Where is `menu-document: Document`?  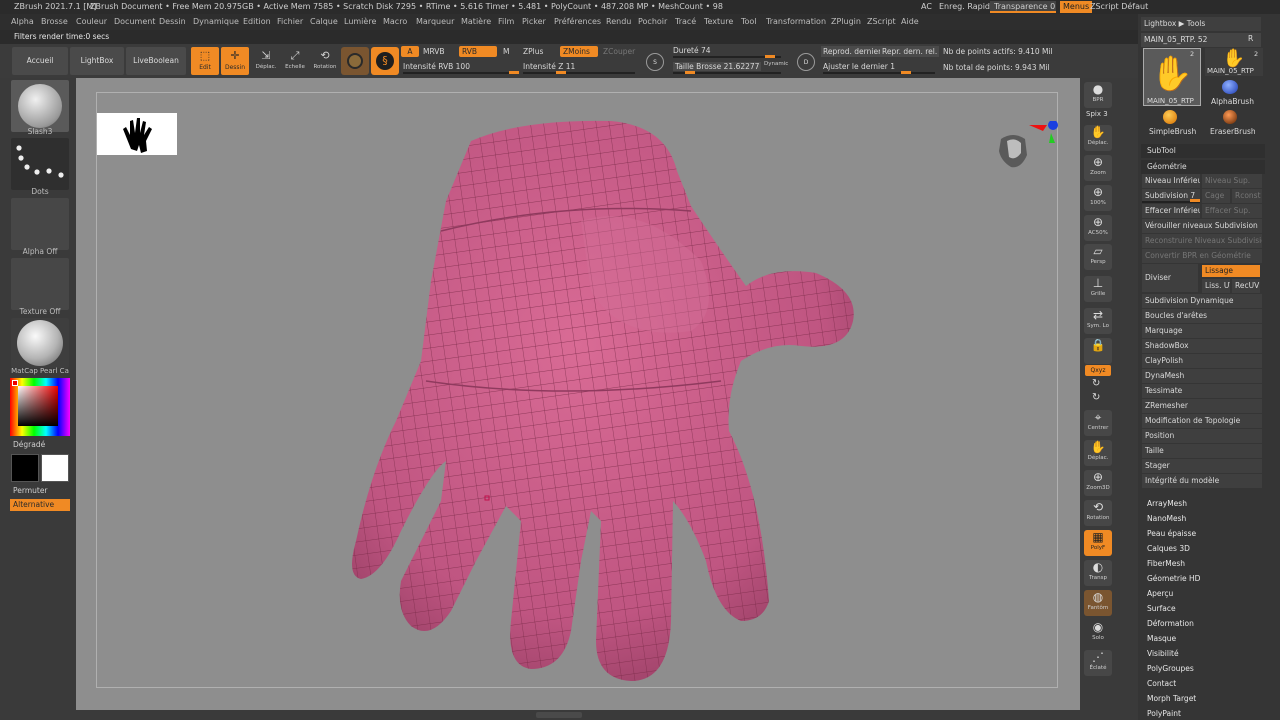
menu-document: Document is located at coordinates (134, 22).